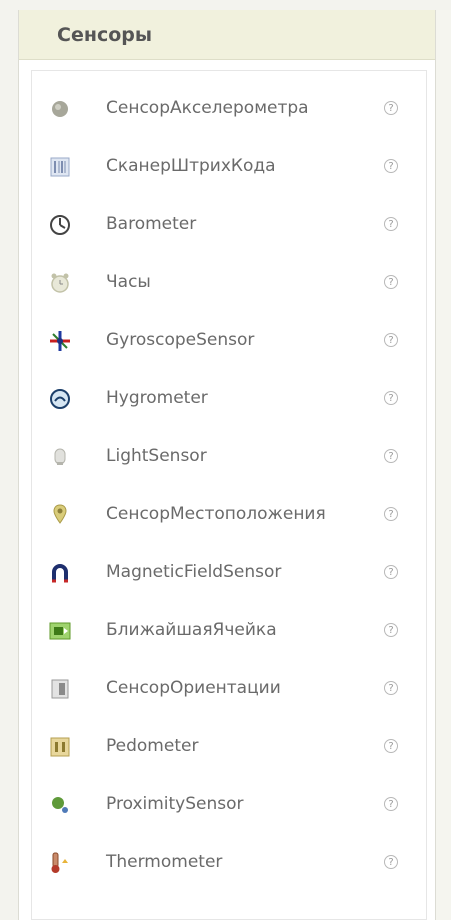 The height and width of the screenshot is (920, 451). I want to click on gyroscope-icon, so click(60, 341).